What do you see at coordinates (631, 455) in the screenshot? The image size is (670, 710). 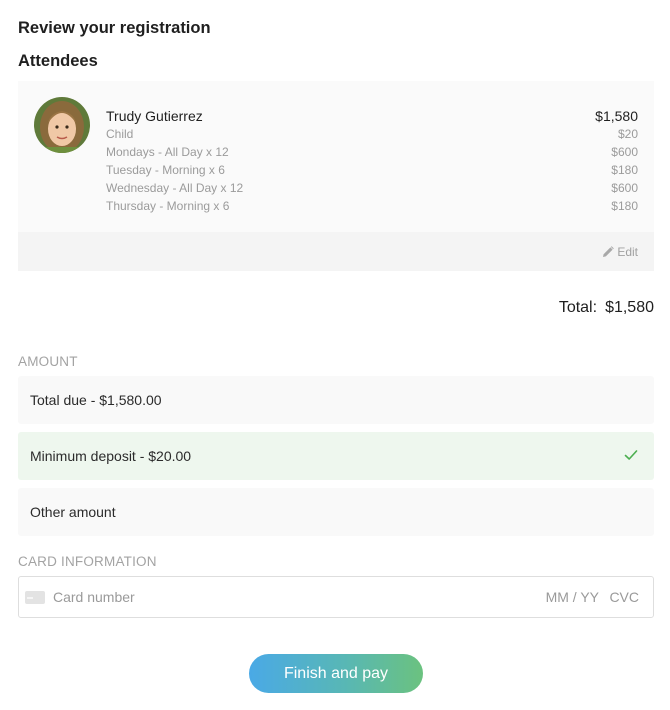 I see `check-icon` at bounding box center [631, 455].